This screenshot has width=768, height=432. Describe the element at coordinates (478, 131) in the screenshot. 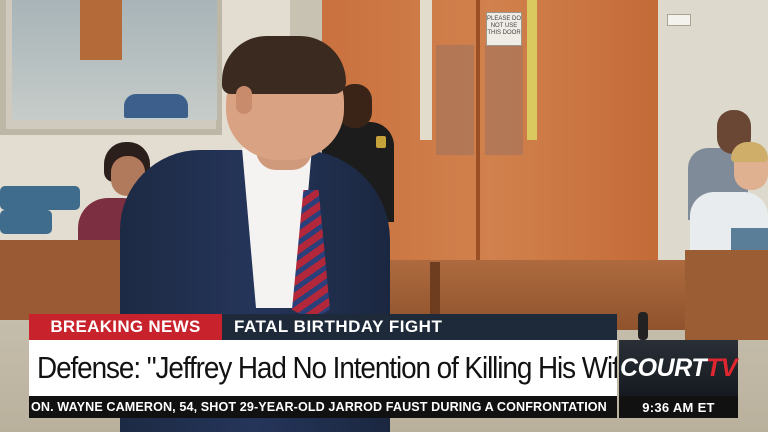

I see `door-split` at that location.